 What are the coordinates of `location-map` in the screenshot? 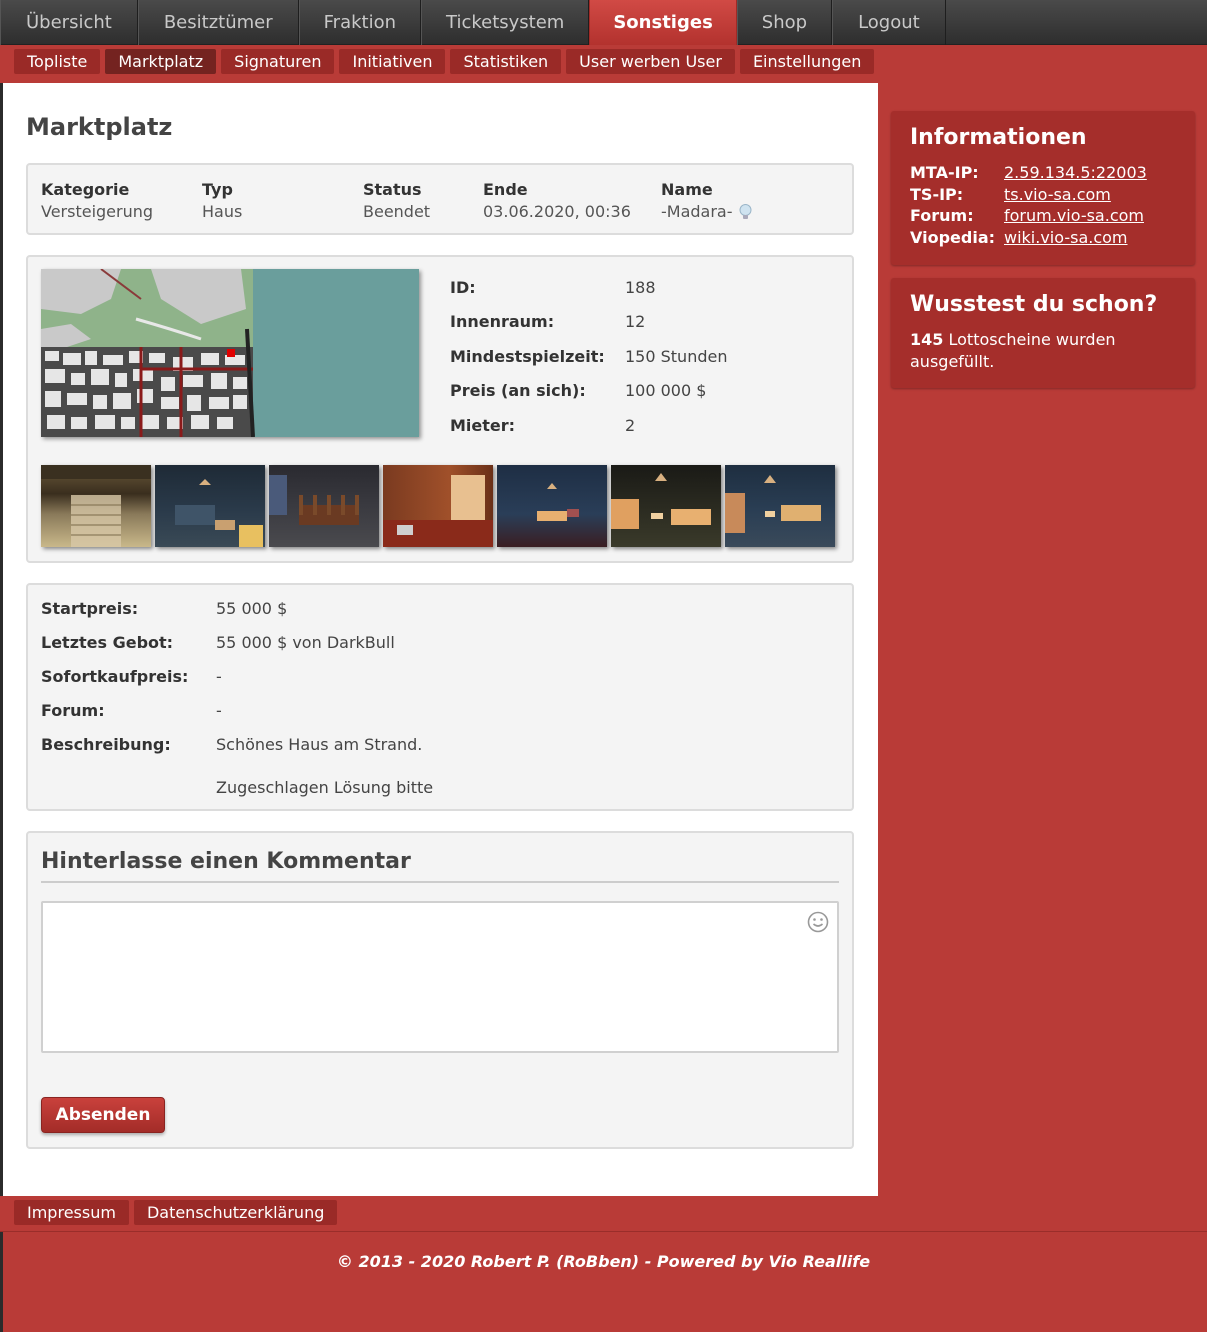 It's located at (230, 353).